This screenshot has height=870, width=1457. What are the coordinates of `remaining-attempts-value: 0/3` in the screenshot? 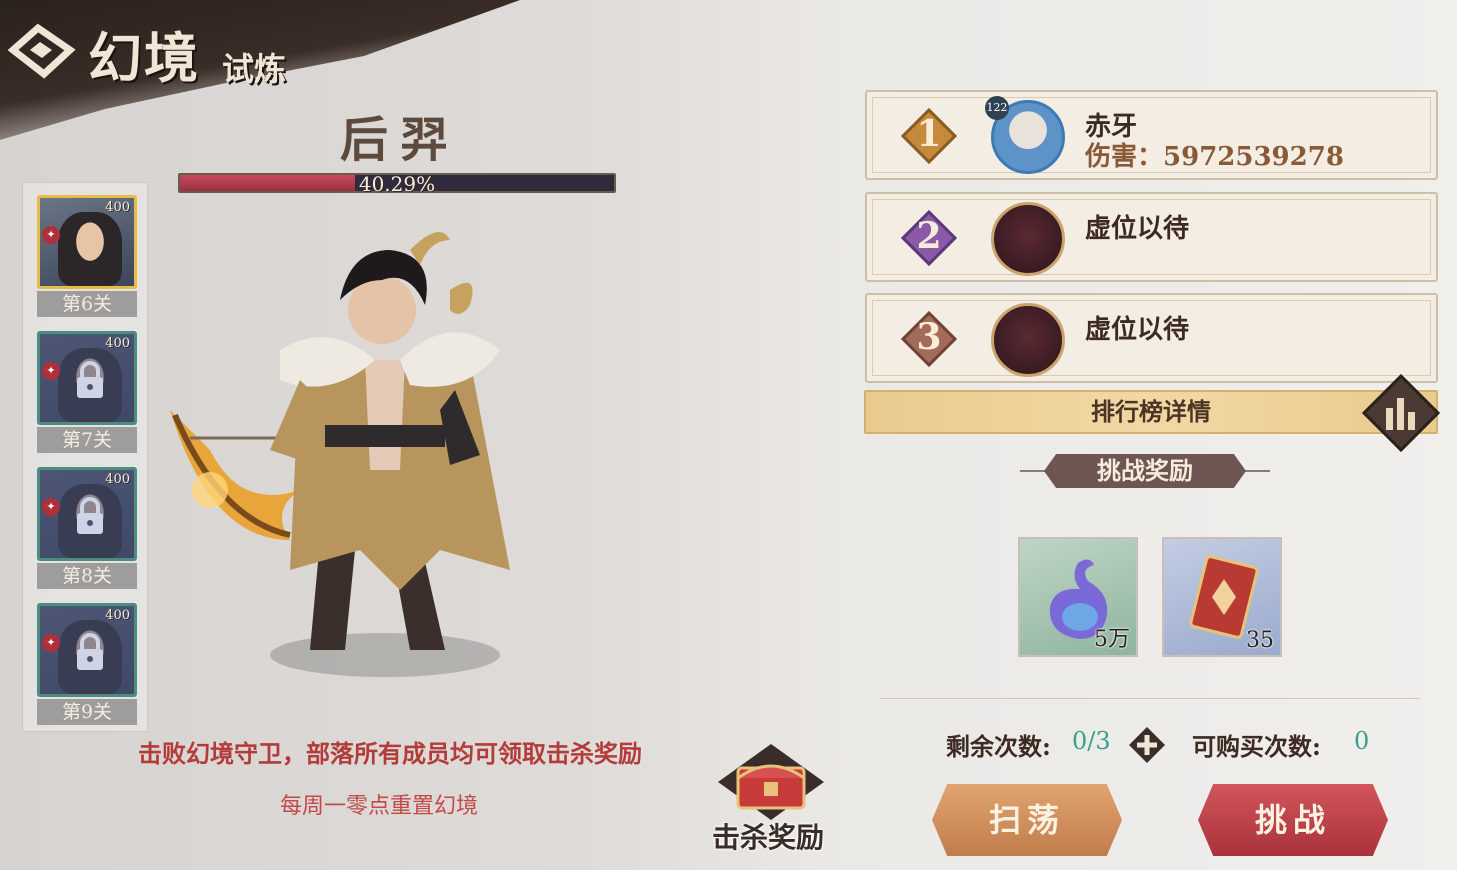 It's located at (1091, 741).